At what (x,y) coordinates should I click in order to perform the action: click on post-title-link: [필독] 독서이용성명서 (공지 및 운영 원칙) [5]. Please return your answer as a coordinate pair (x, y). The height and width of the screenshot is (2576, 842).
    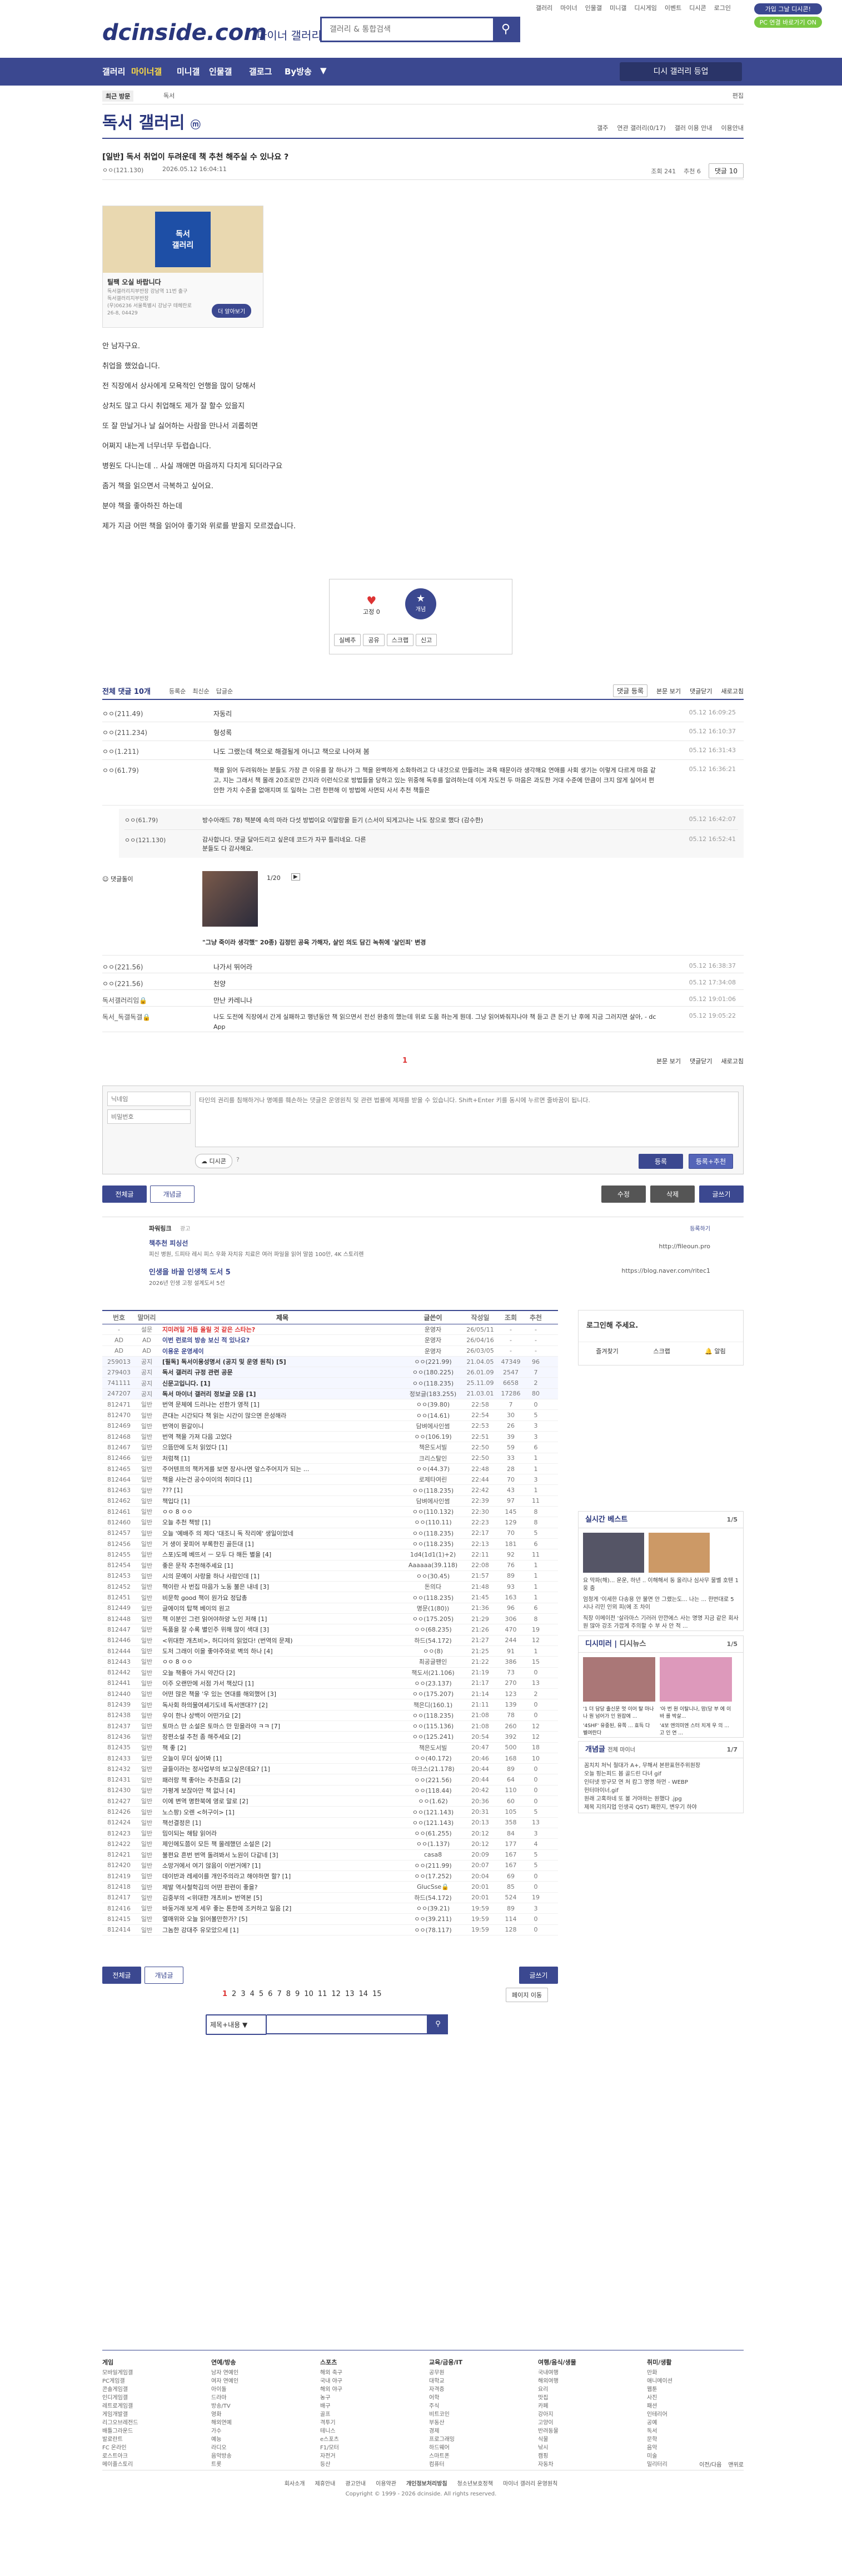
    Looking at the image, I should click on (280, 1361).